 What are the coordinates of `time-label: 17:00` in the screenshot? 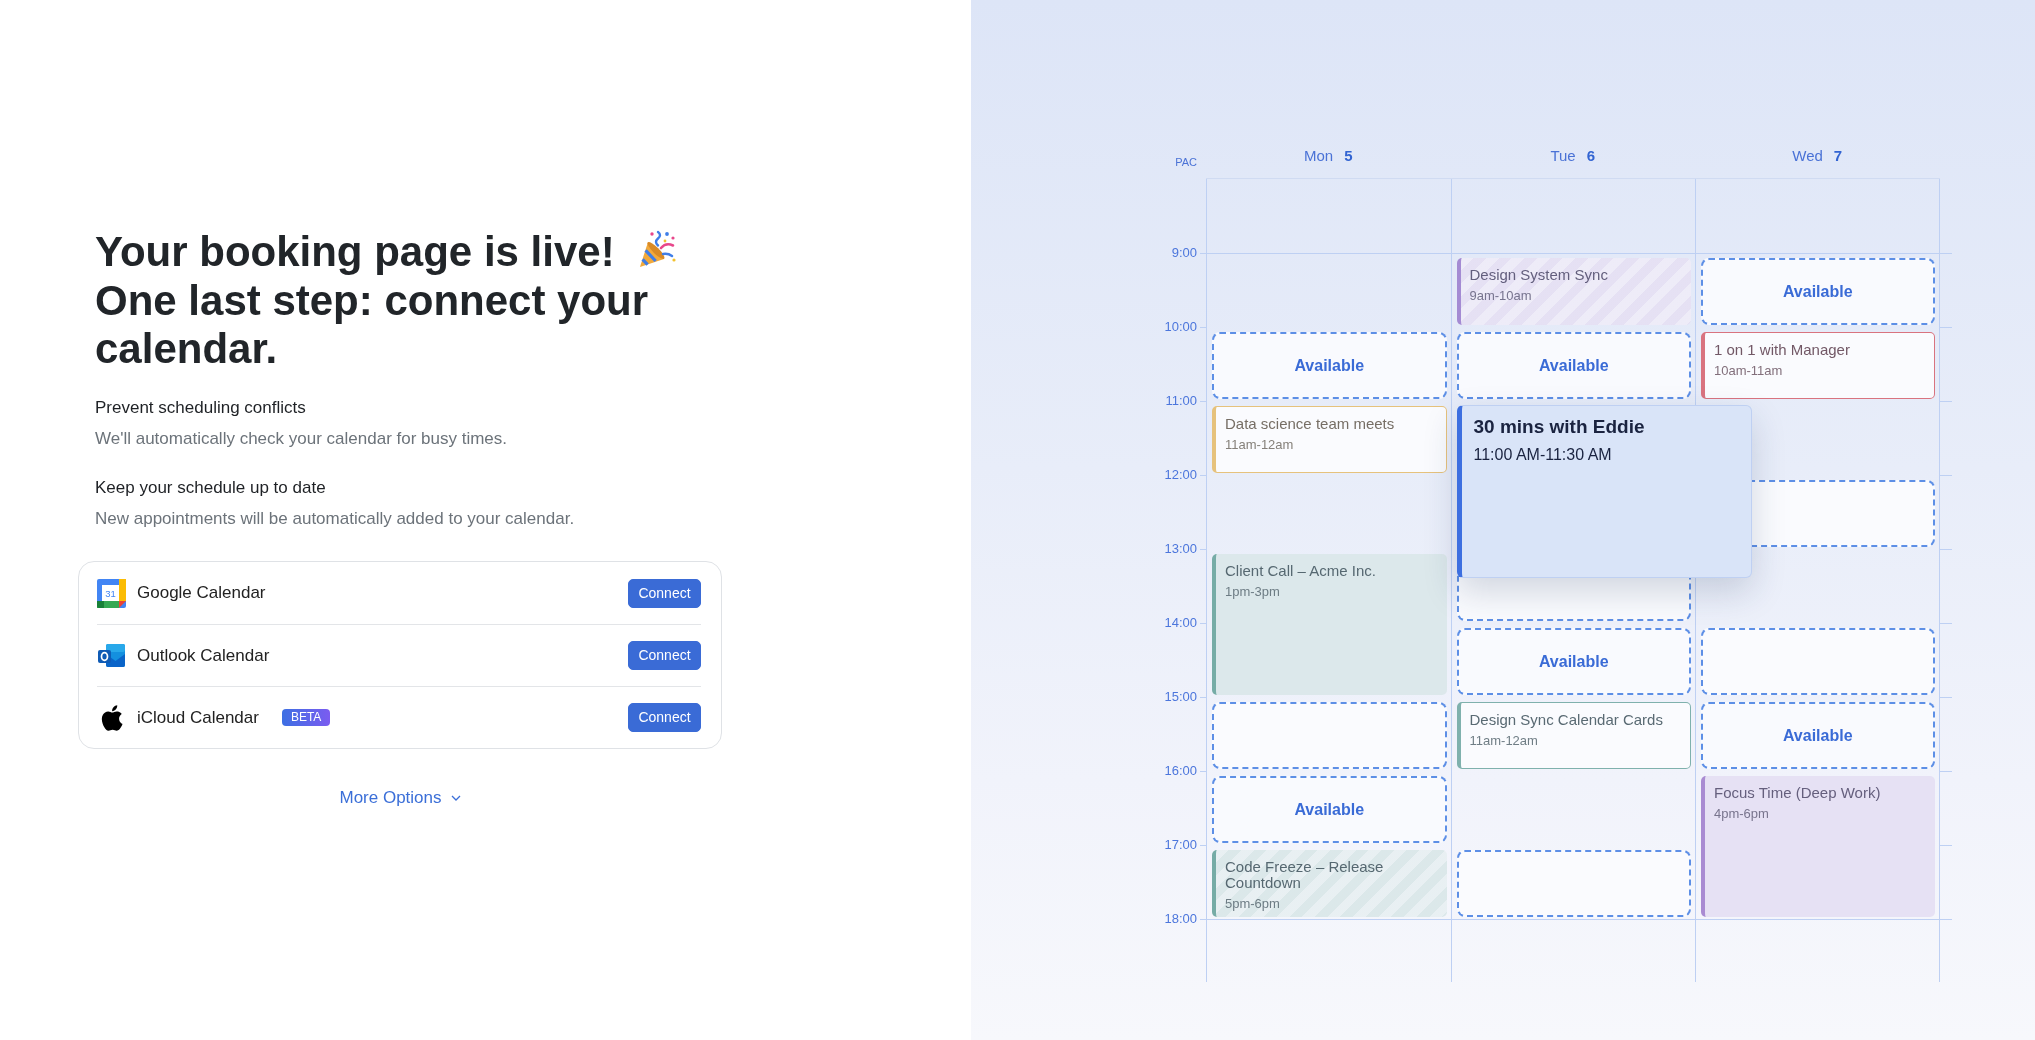 It's located at (1180, 845).